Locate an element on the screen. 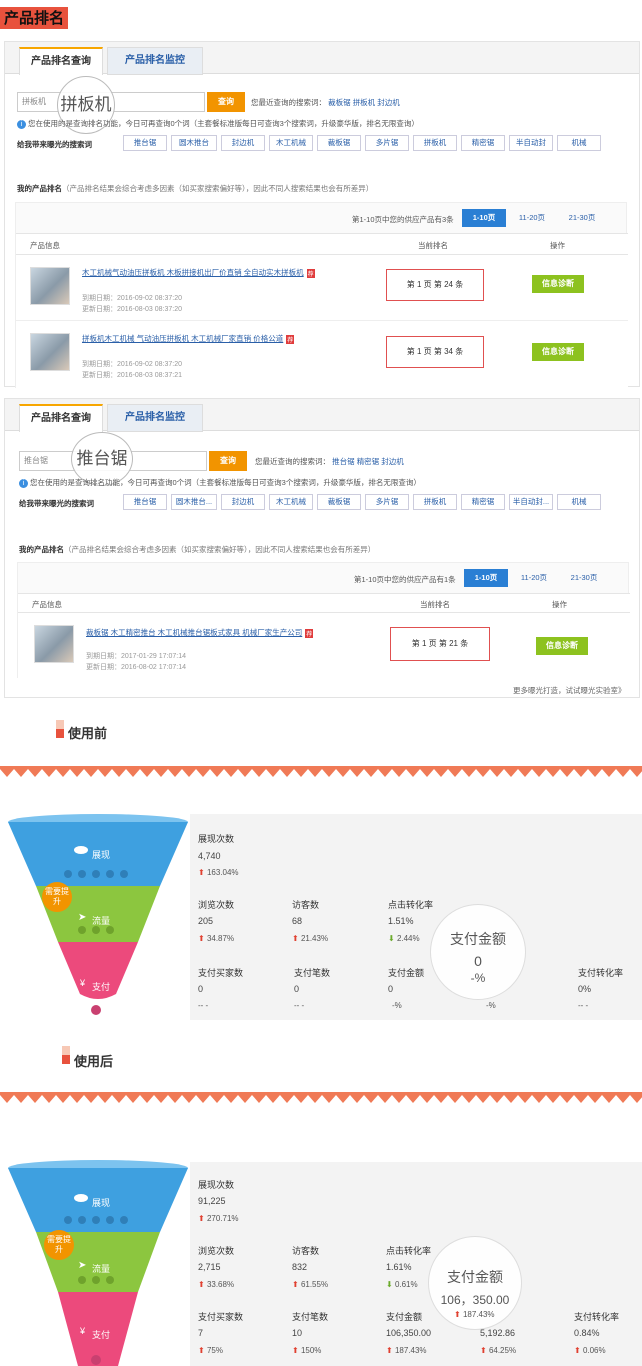 This screenshot has height=1366, width=642. stat-value: 0 is located at coordinates (201, 989).